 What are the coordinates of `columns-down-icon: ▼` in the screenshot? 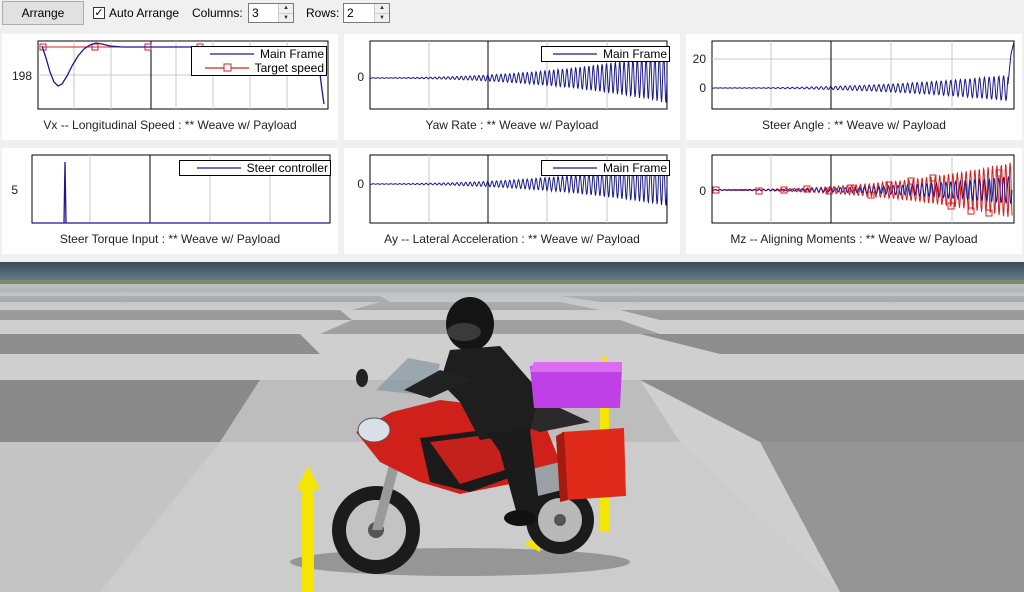 It's located at (286, 17).